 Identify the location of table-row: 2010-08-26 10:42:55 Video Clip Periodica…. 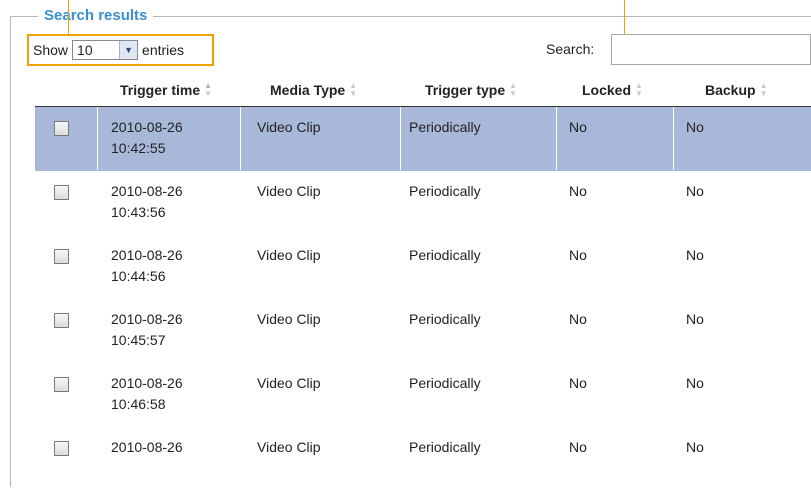
(423, 139).